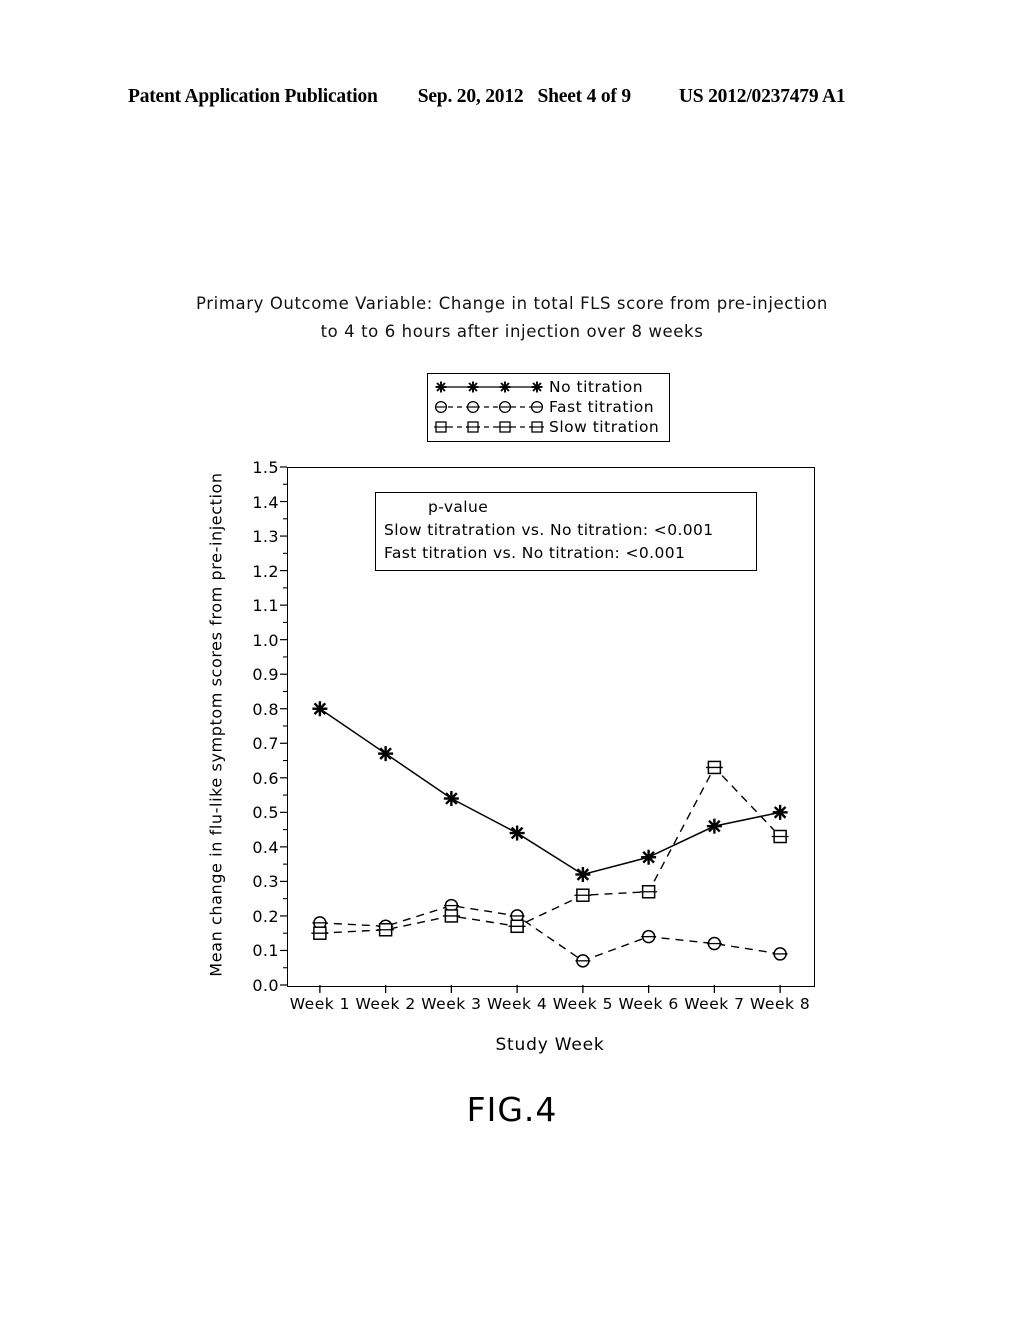  What do you see at coordinates (512, 1109) in the screenshot?
I see `figure-caption: FIG.4` at bounding box center [512, 1109].